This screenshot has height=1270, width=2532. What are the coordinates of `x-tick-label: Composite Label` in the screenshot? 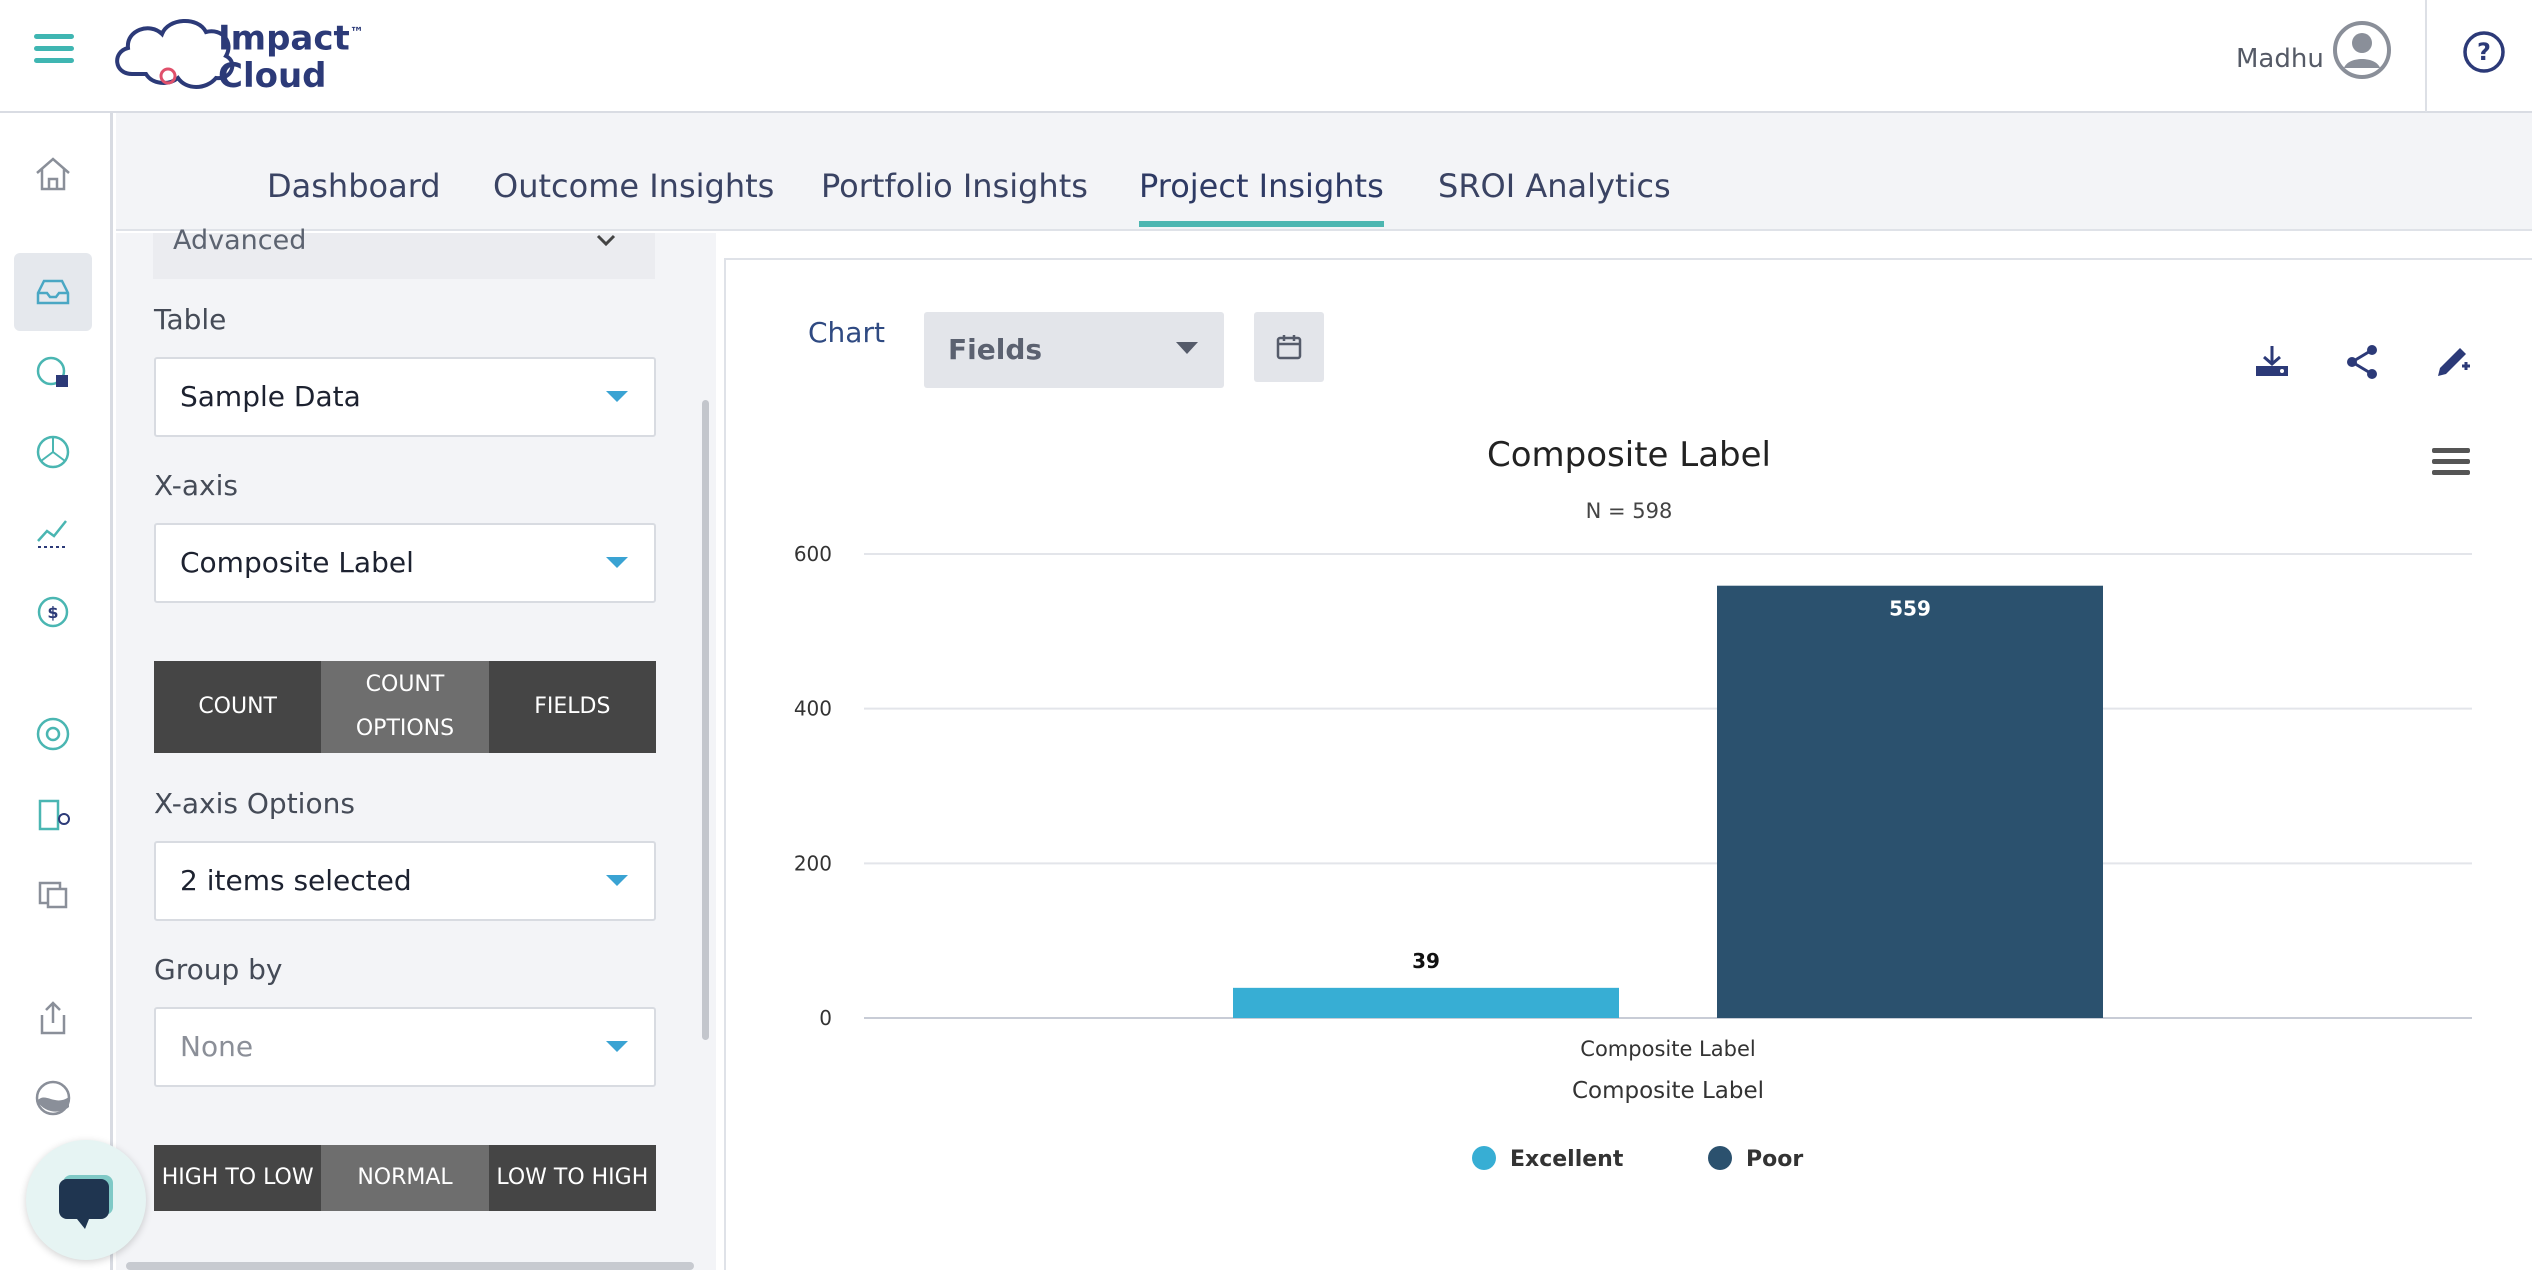 It's located at (1667, 1049).